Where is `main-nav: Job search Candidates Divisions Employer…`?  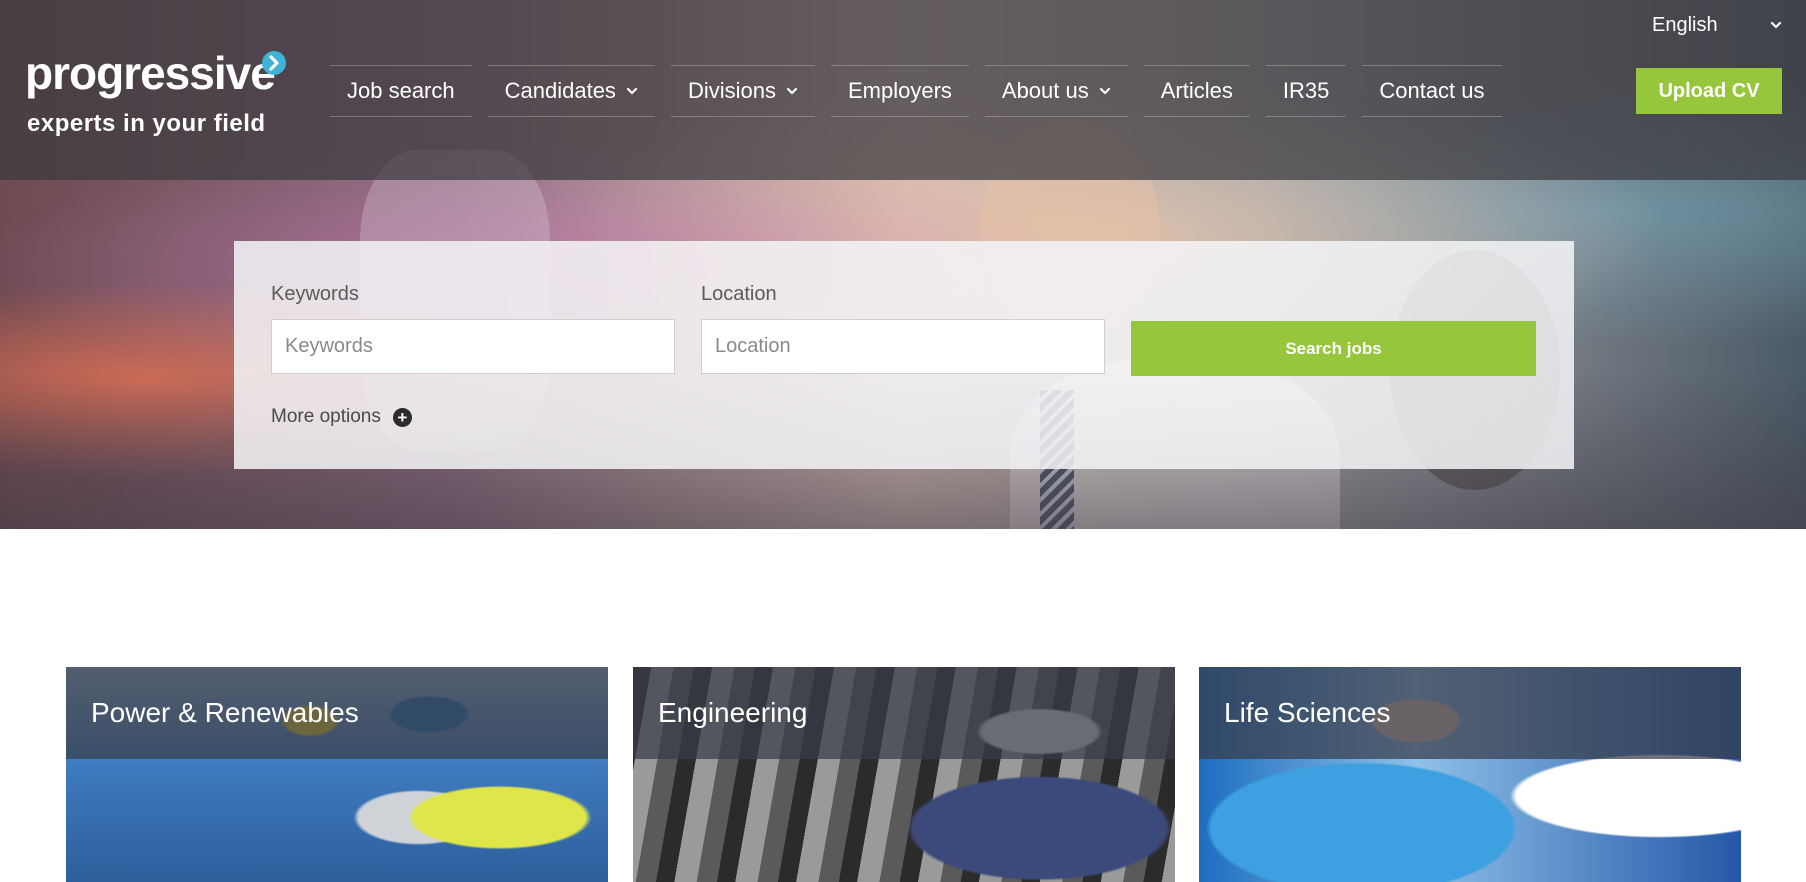 main-nav: Job search Candidates Divisions Employer… is located at coordinates (924, 91).